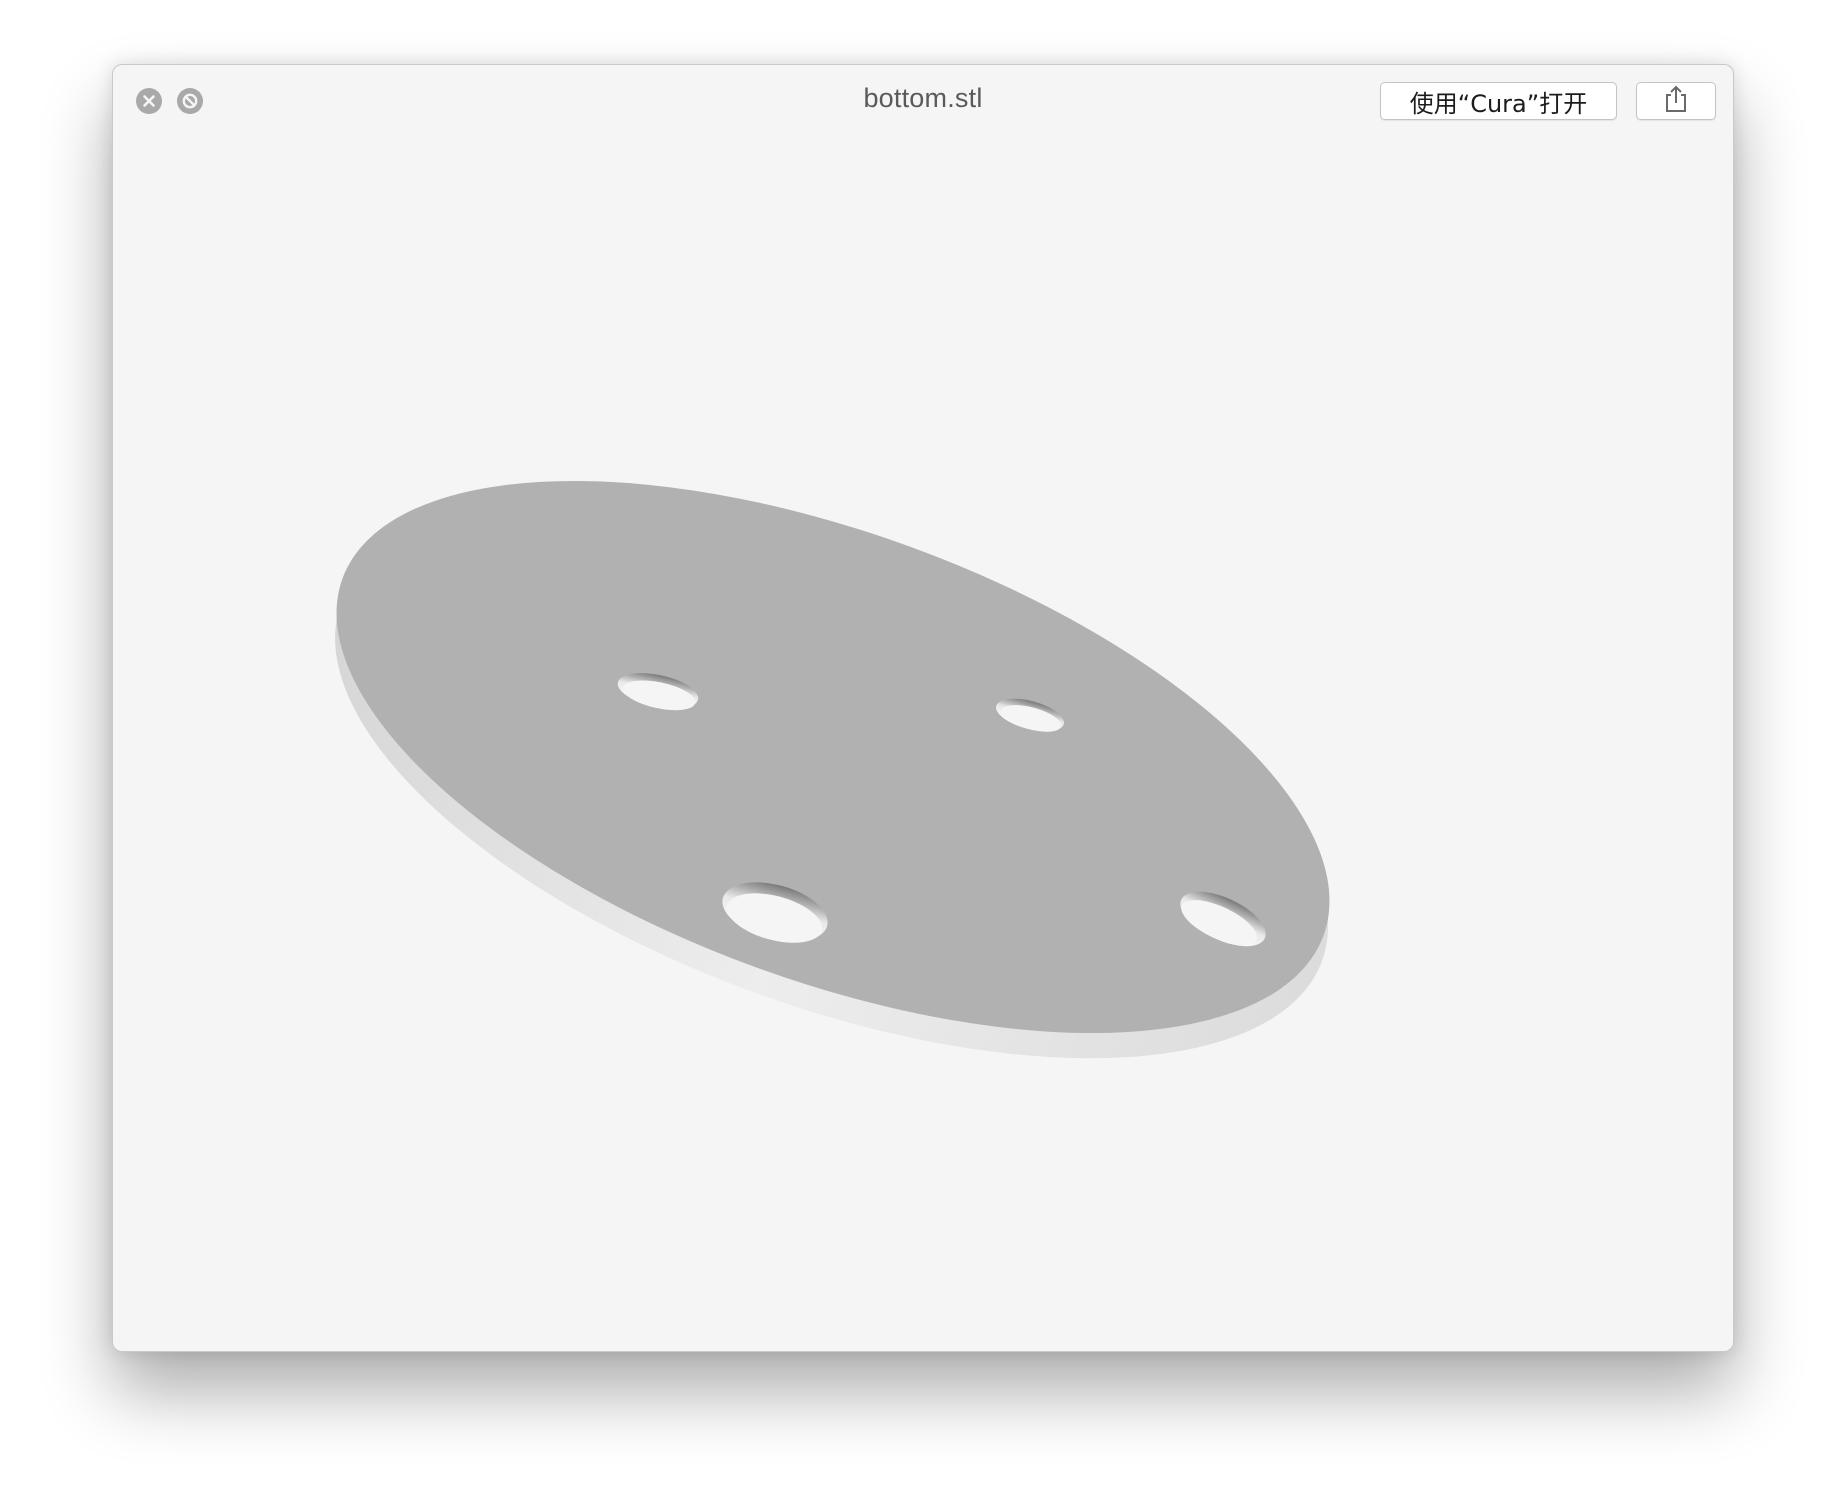  What do you see at coordinates (1498, 101) in the screenshot?
I see `open-with-cura-button: 使用“Cura”打开` at bounding box center [1498, 101].